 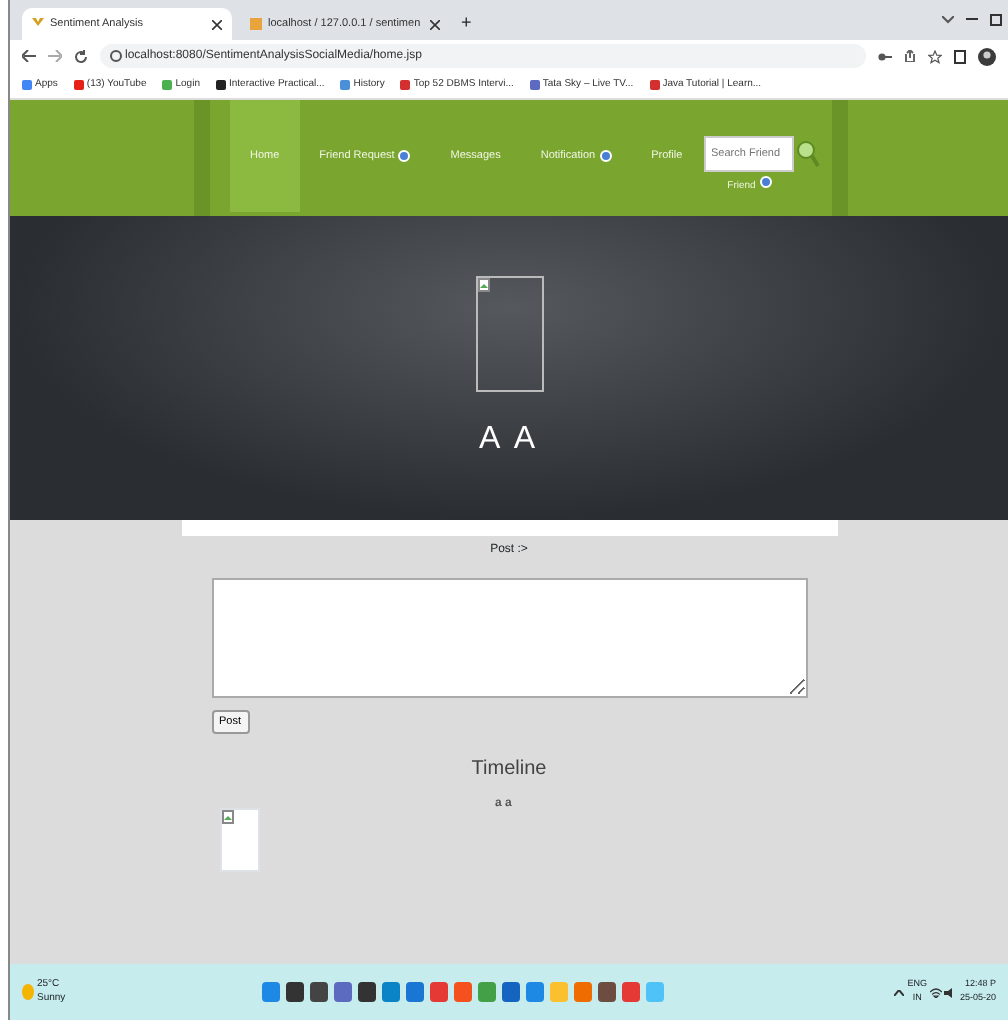 What do you see at coordinates (910, 56) in the screenshot?
I see `share-icon` at bounding box center [910, 56].